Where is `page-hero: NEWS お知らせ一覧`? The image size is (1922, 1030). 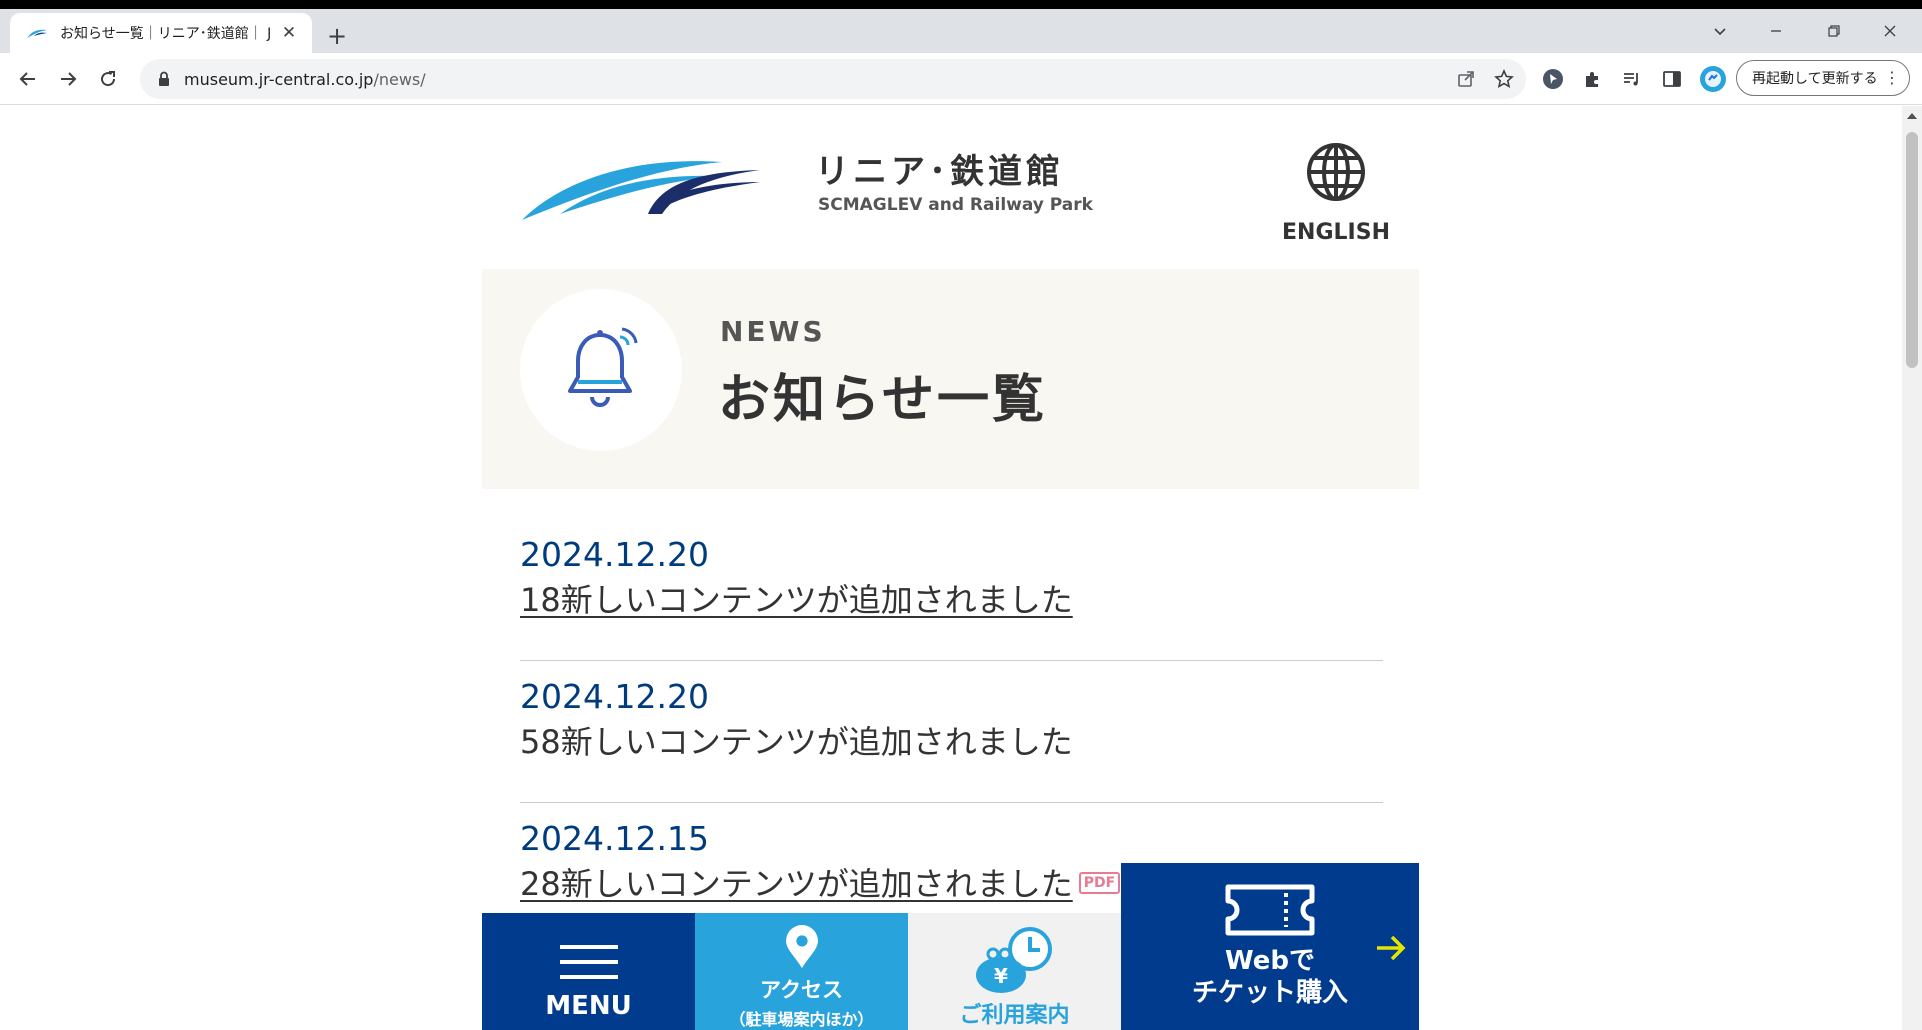
page-hero: NEWS お知らせ一覧 is located at coordinates (950, 379).